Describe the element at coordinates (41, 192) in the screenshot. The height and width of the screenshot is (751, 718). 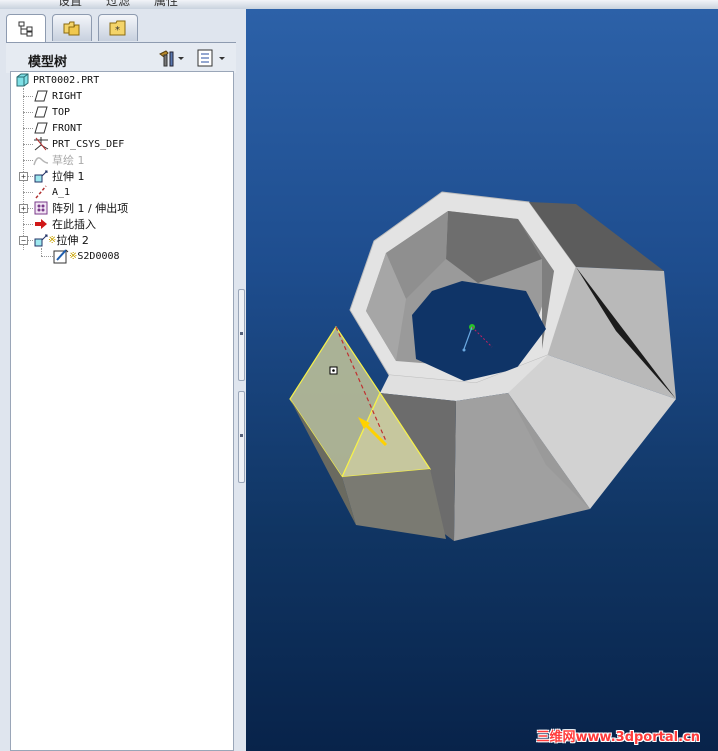
I see `datum-axis-icon` at that location.